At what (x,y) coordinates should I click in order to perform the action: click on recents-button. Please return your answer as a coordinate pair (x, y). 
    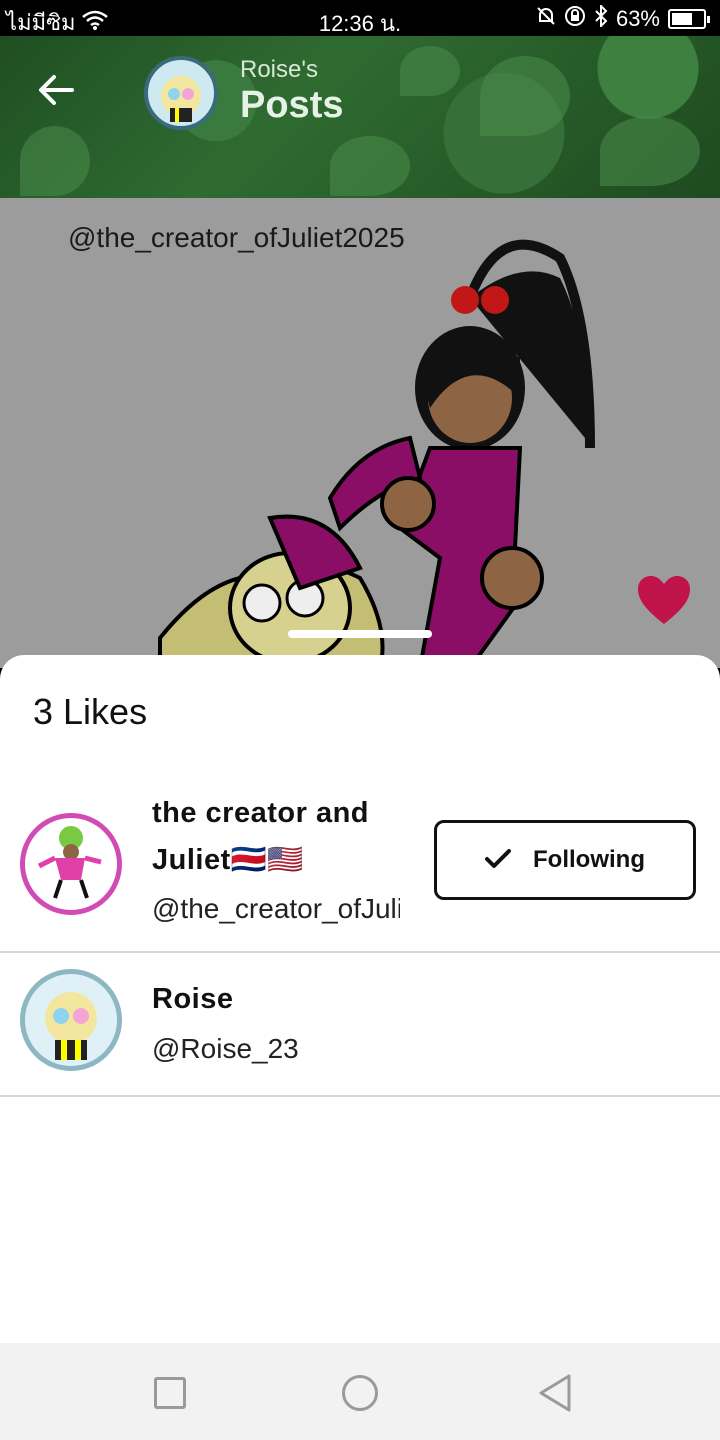
    Looking at the image, I should click on (170, 1393).